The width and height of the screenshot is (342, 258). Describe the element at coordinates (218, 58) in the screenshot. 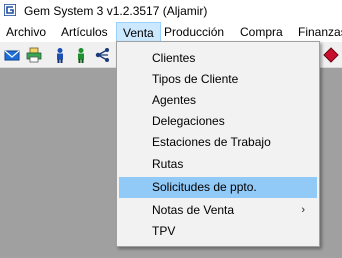

I see `menu-item-clientes: Clientes` at that location.